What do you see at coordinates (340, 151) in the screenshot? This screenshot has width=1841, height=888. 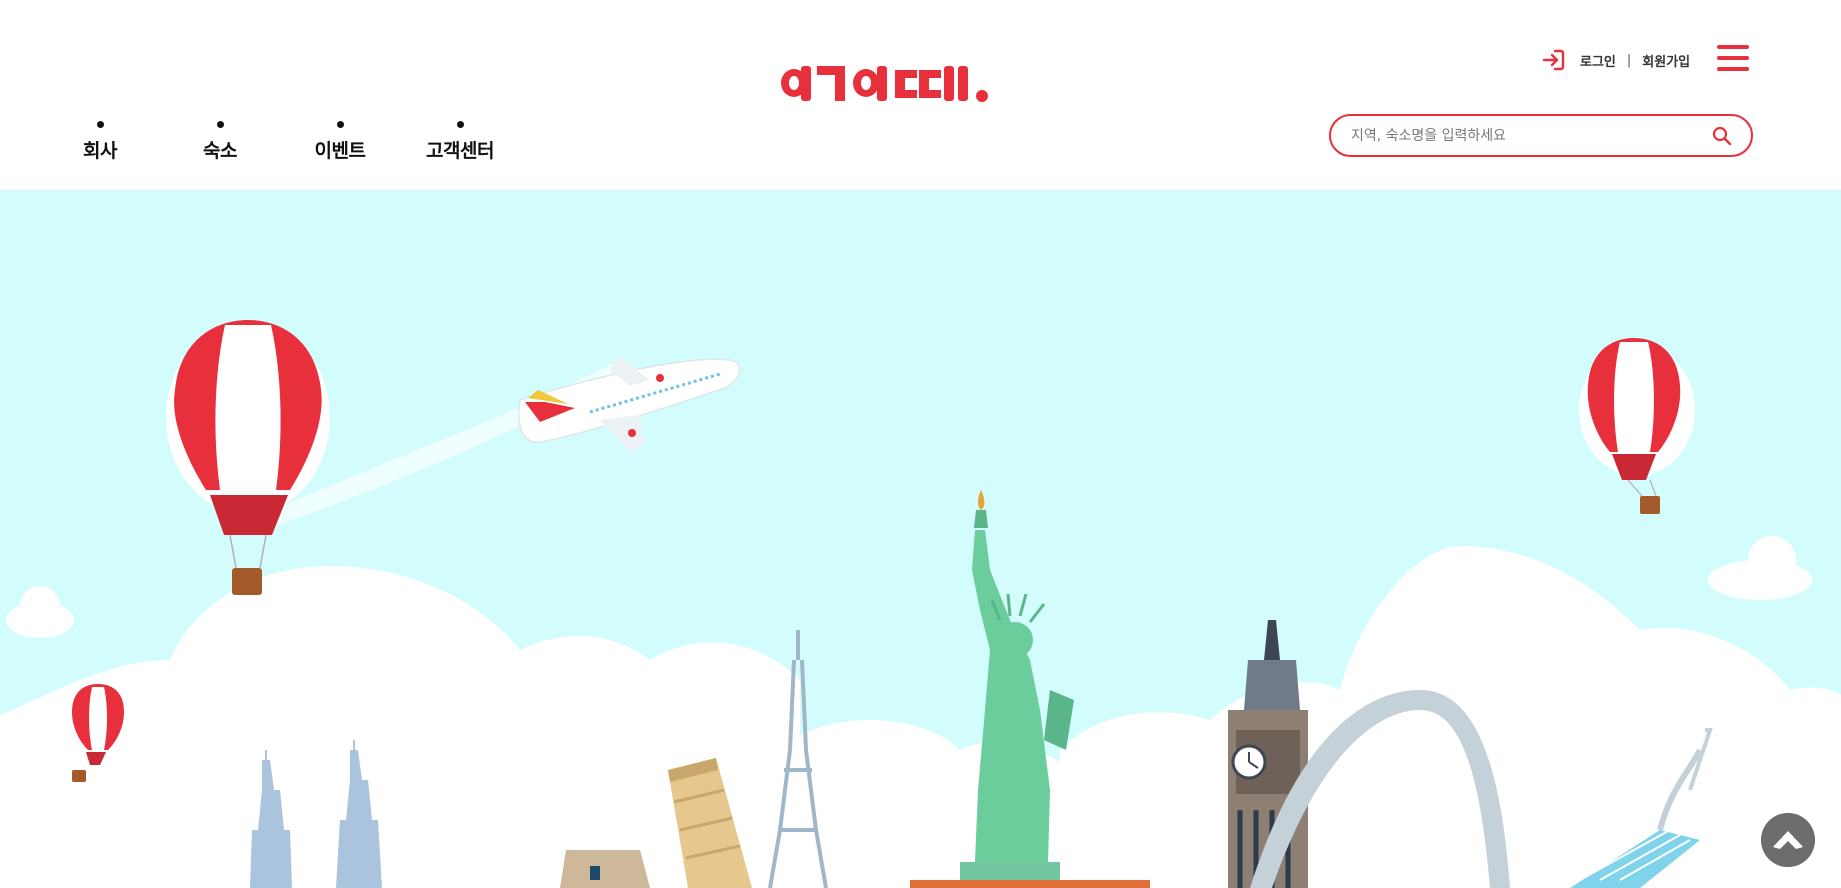 I see `nav-item-label: 이벤트` at bounding box center [340, 151].